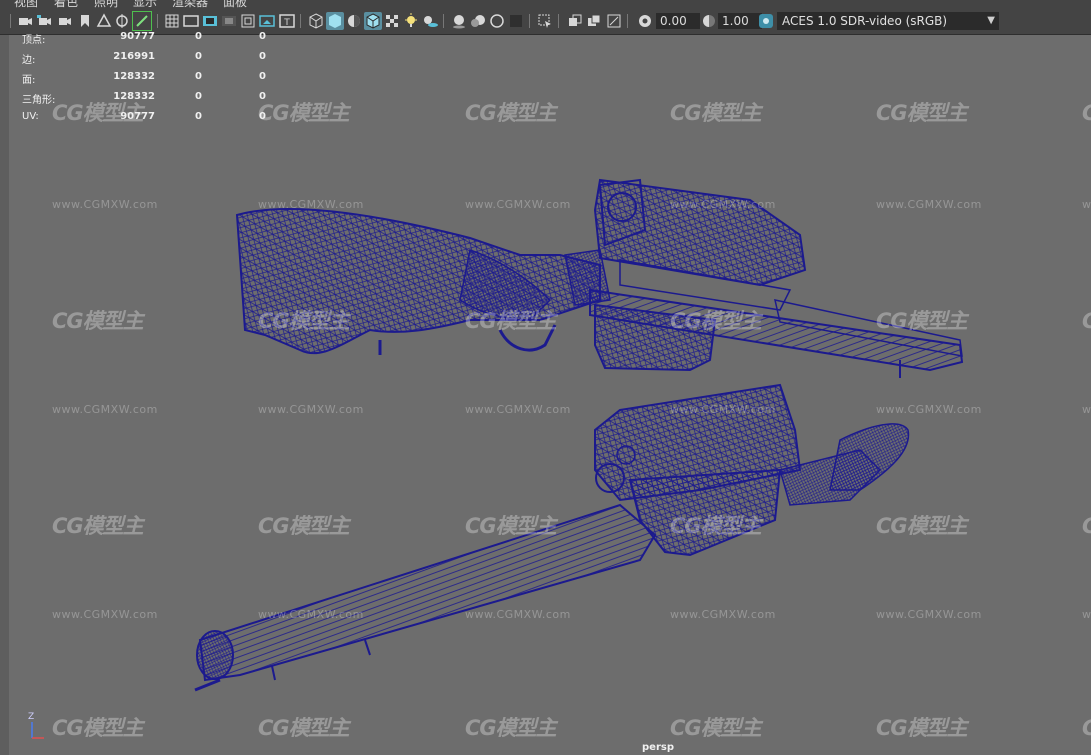 The width and height of the screenshot is (1091, 755). I want to click on menu-show: 显示, so click(145, 4).